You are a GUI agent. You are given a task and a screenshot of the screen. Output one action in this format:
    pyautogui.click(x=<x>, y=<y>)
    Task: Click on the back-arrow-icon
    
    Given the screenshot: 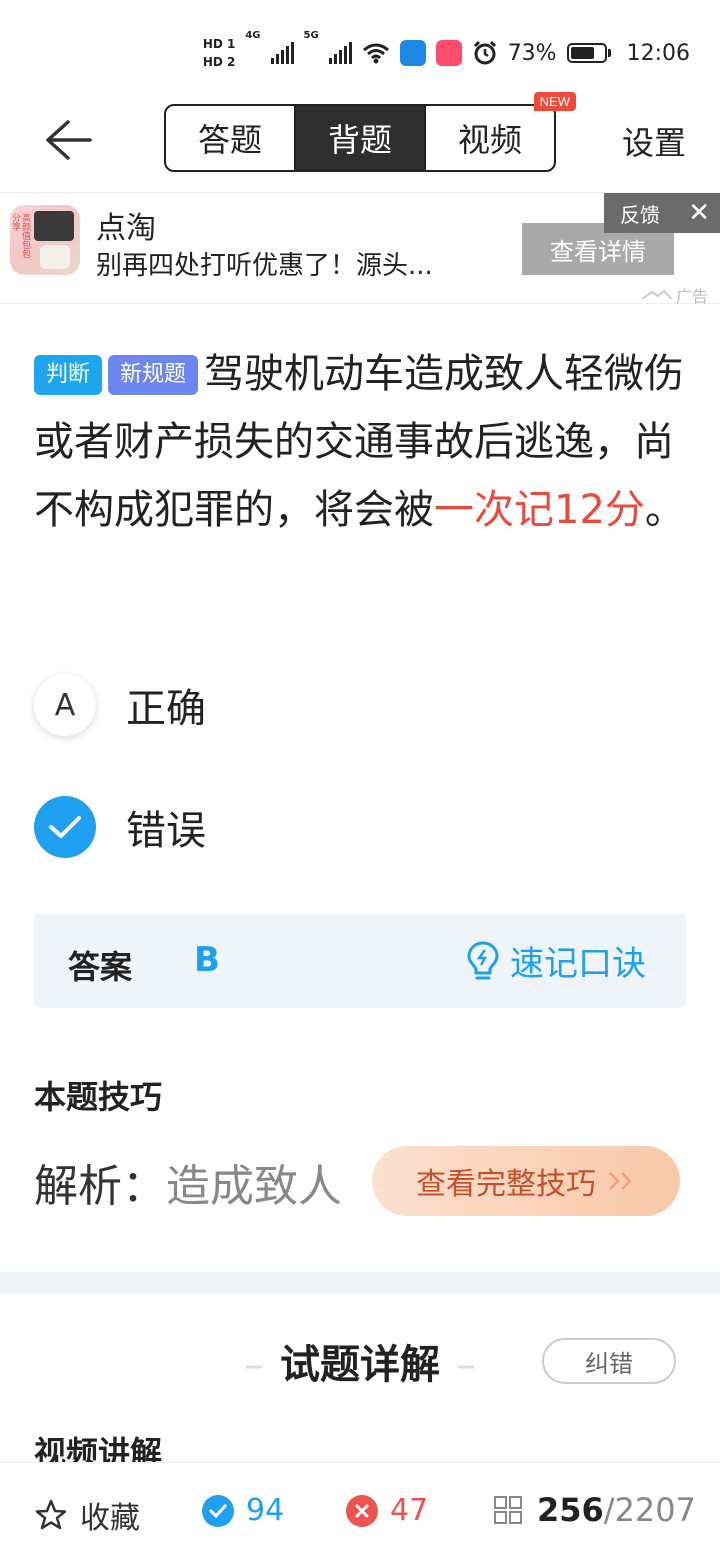 What is the action you would take?
    pyautogui.click(x=69, y=140)
    